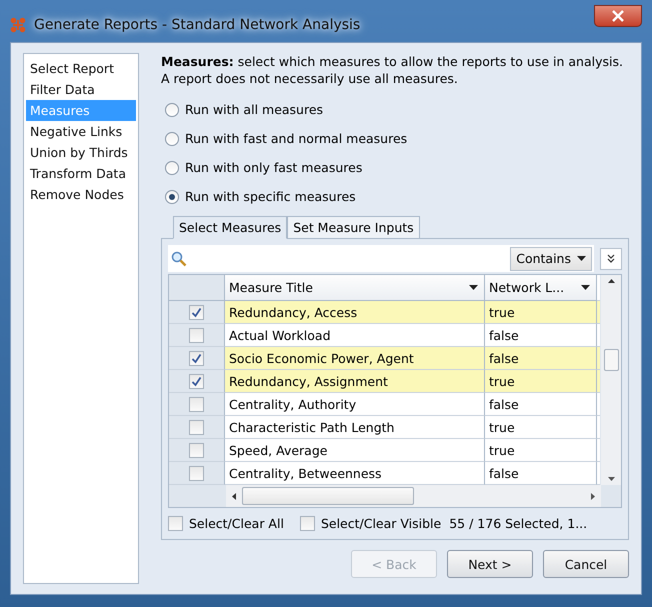 The height and width of the screenshot is (607, 652). I want to click on table-cell: Actual Workload, so click(355, 335).